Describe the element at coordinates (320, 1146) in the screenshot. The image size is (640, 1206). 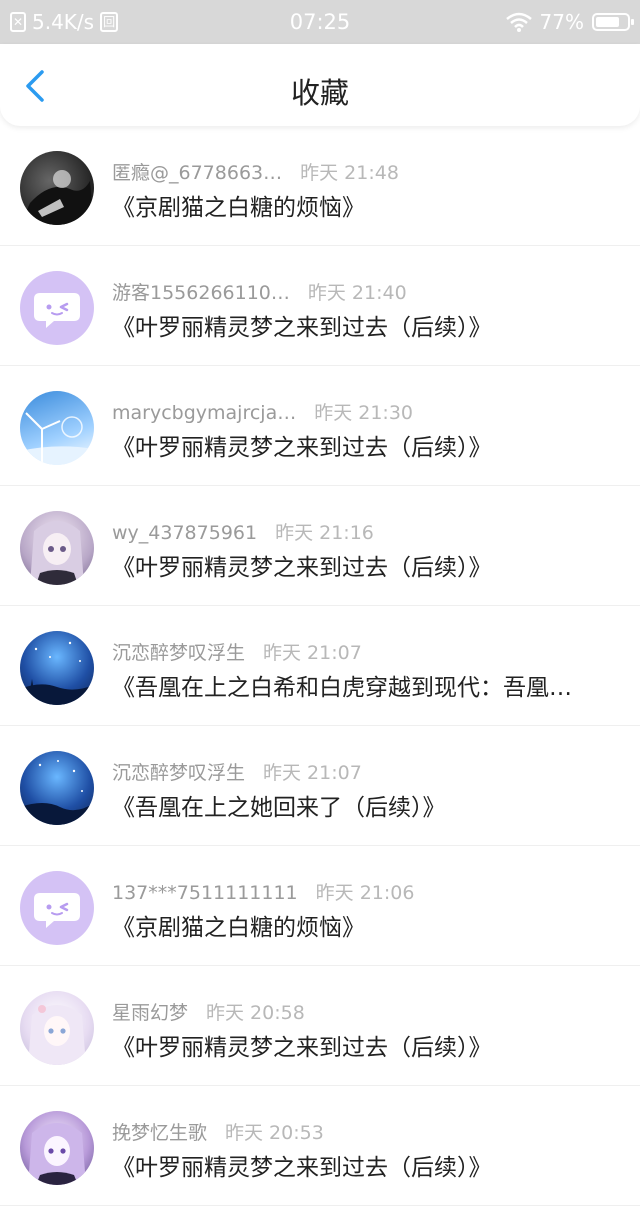
I see `favorite-item: 挽梦忆生歌 昨天 20:53 《叶罗丽精灵梦之来到过去（后续）》` at that location.